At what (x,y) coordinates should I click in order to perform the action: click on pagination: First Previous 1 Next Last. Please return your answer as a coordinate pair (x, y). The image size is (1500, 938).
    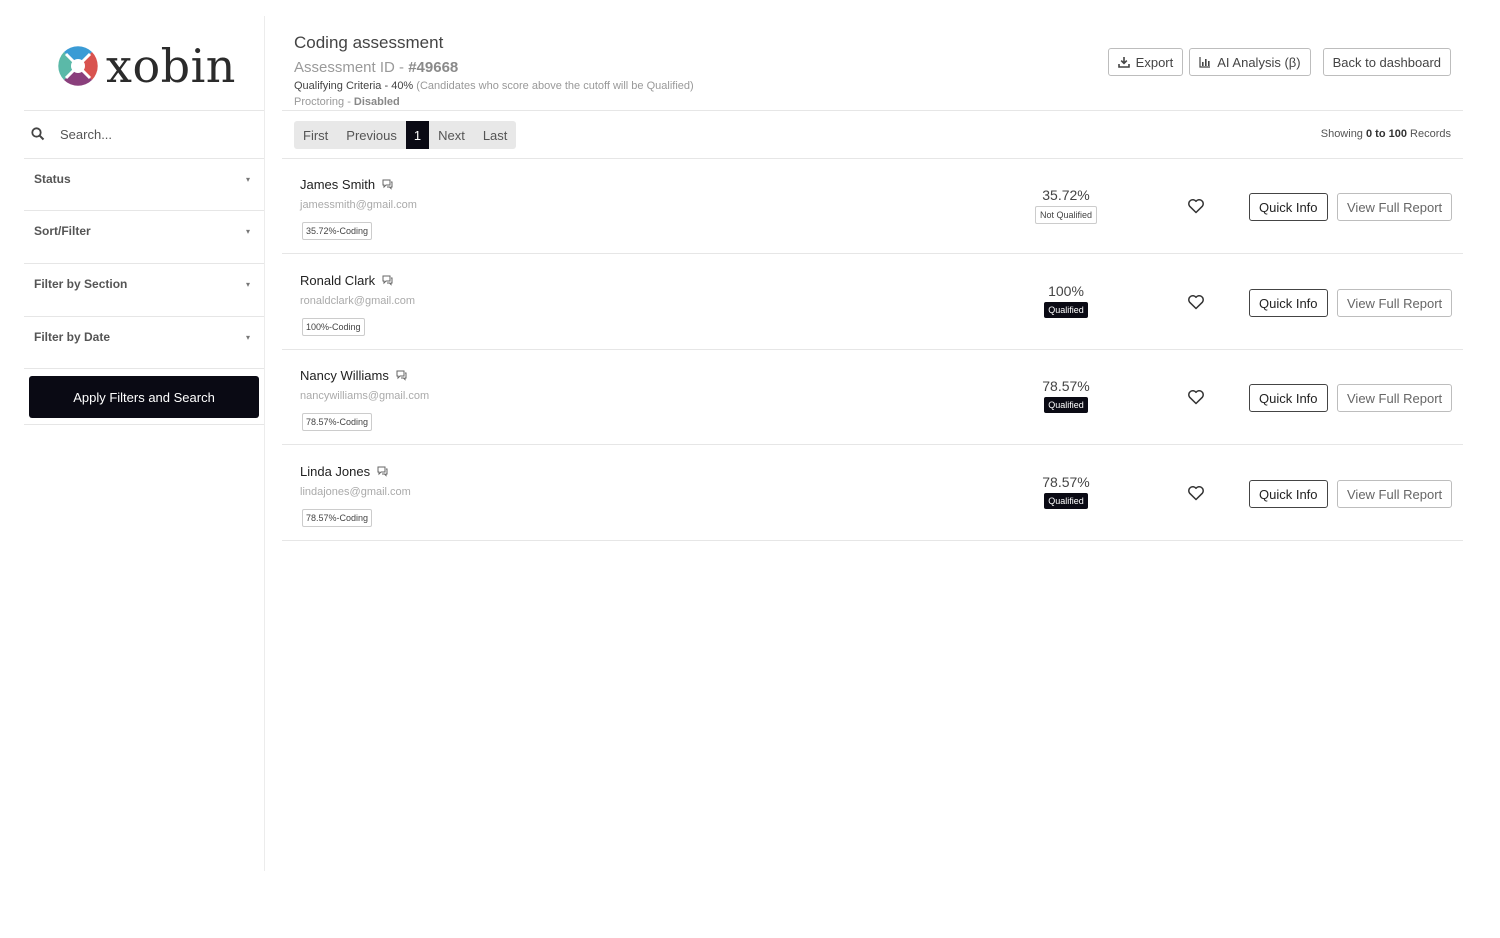
    Looking at the image, I should click on (405, 135).